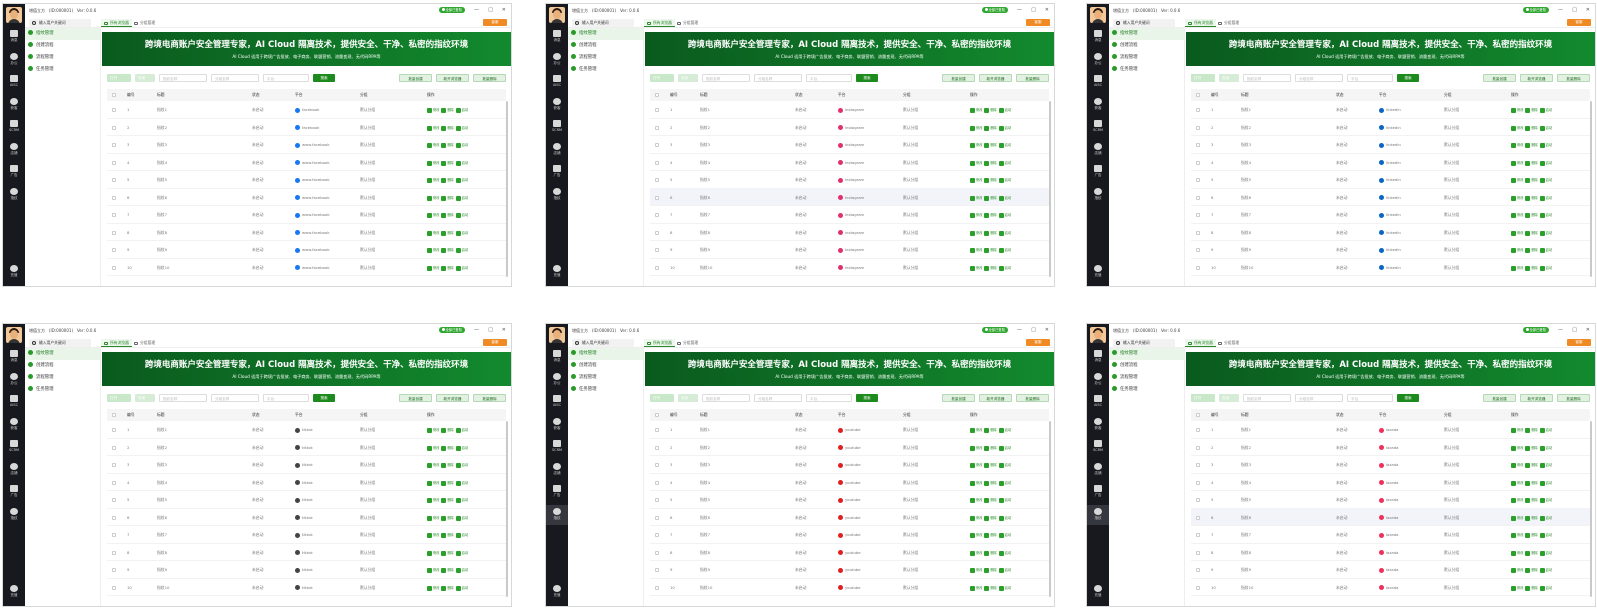  Describe the element at coordinates (306, 162) in the screenshot. I see `table-row: 4 指纹4 未启动 www.facebook 默认分组 修改 删除 启动` at that location.